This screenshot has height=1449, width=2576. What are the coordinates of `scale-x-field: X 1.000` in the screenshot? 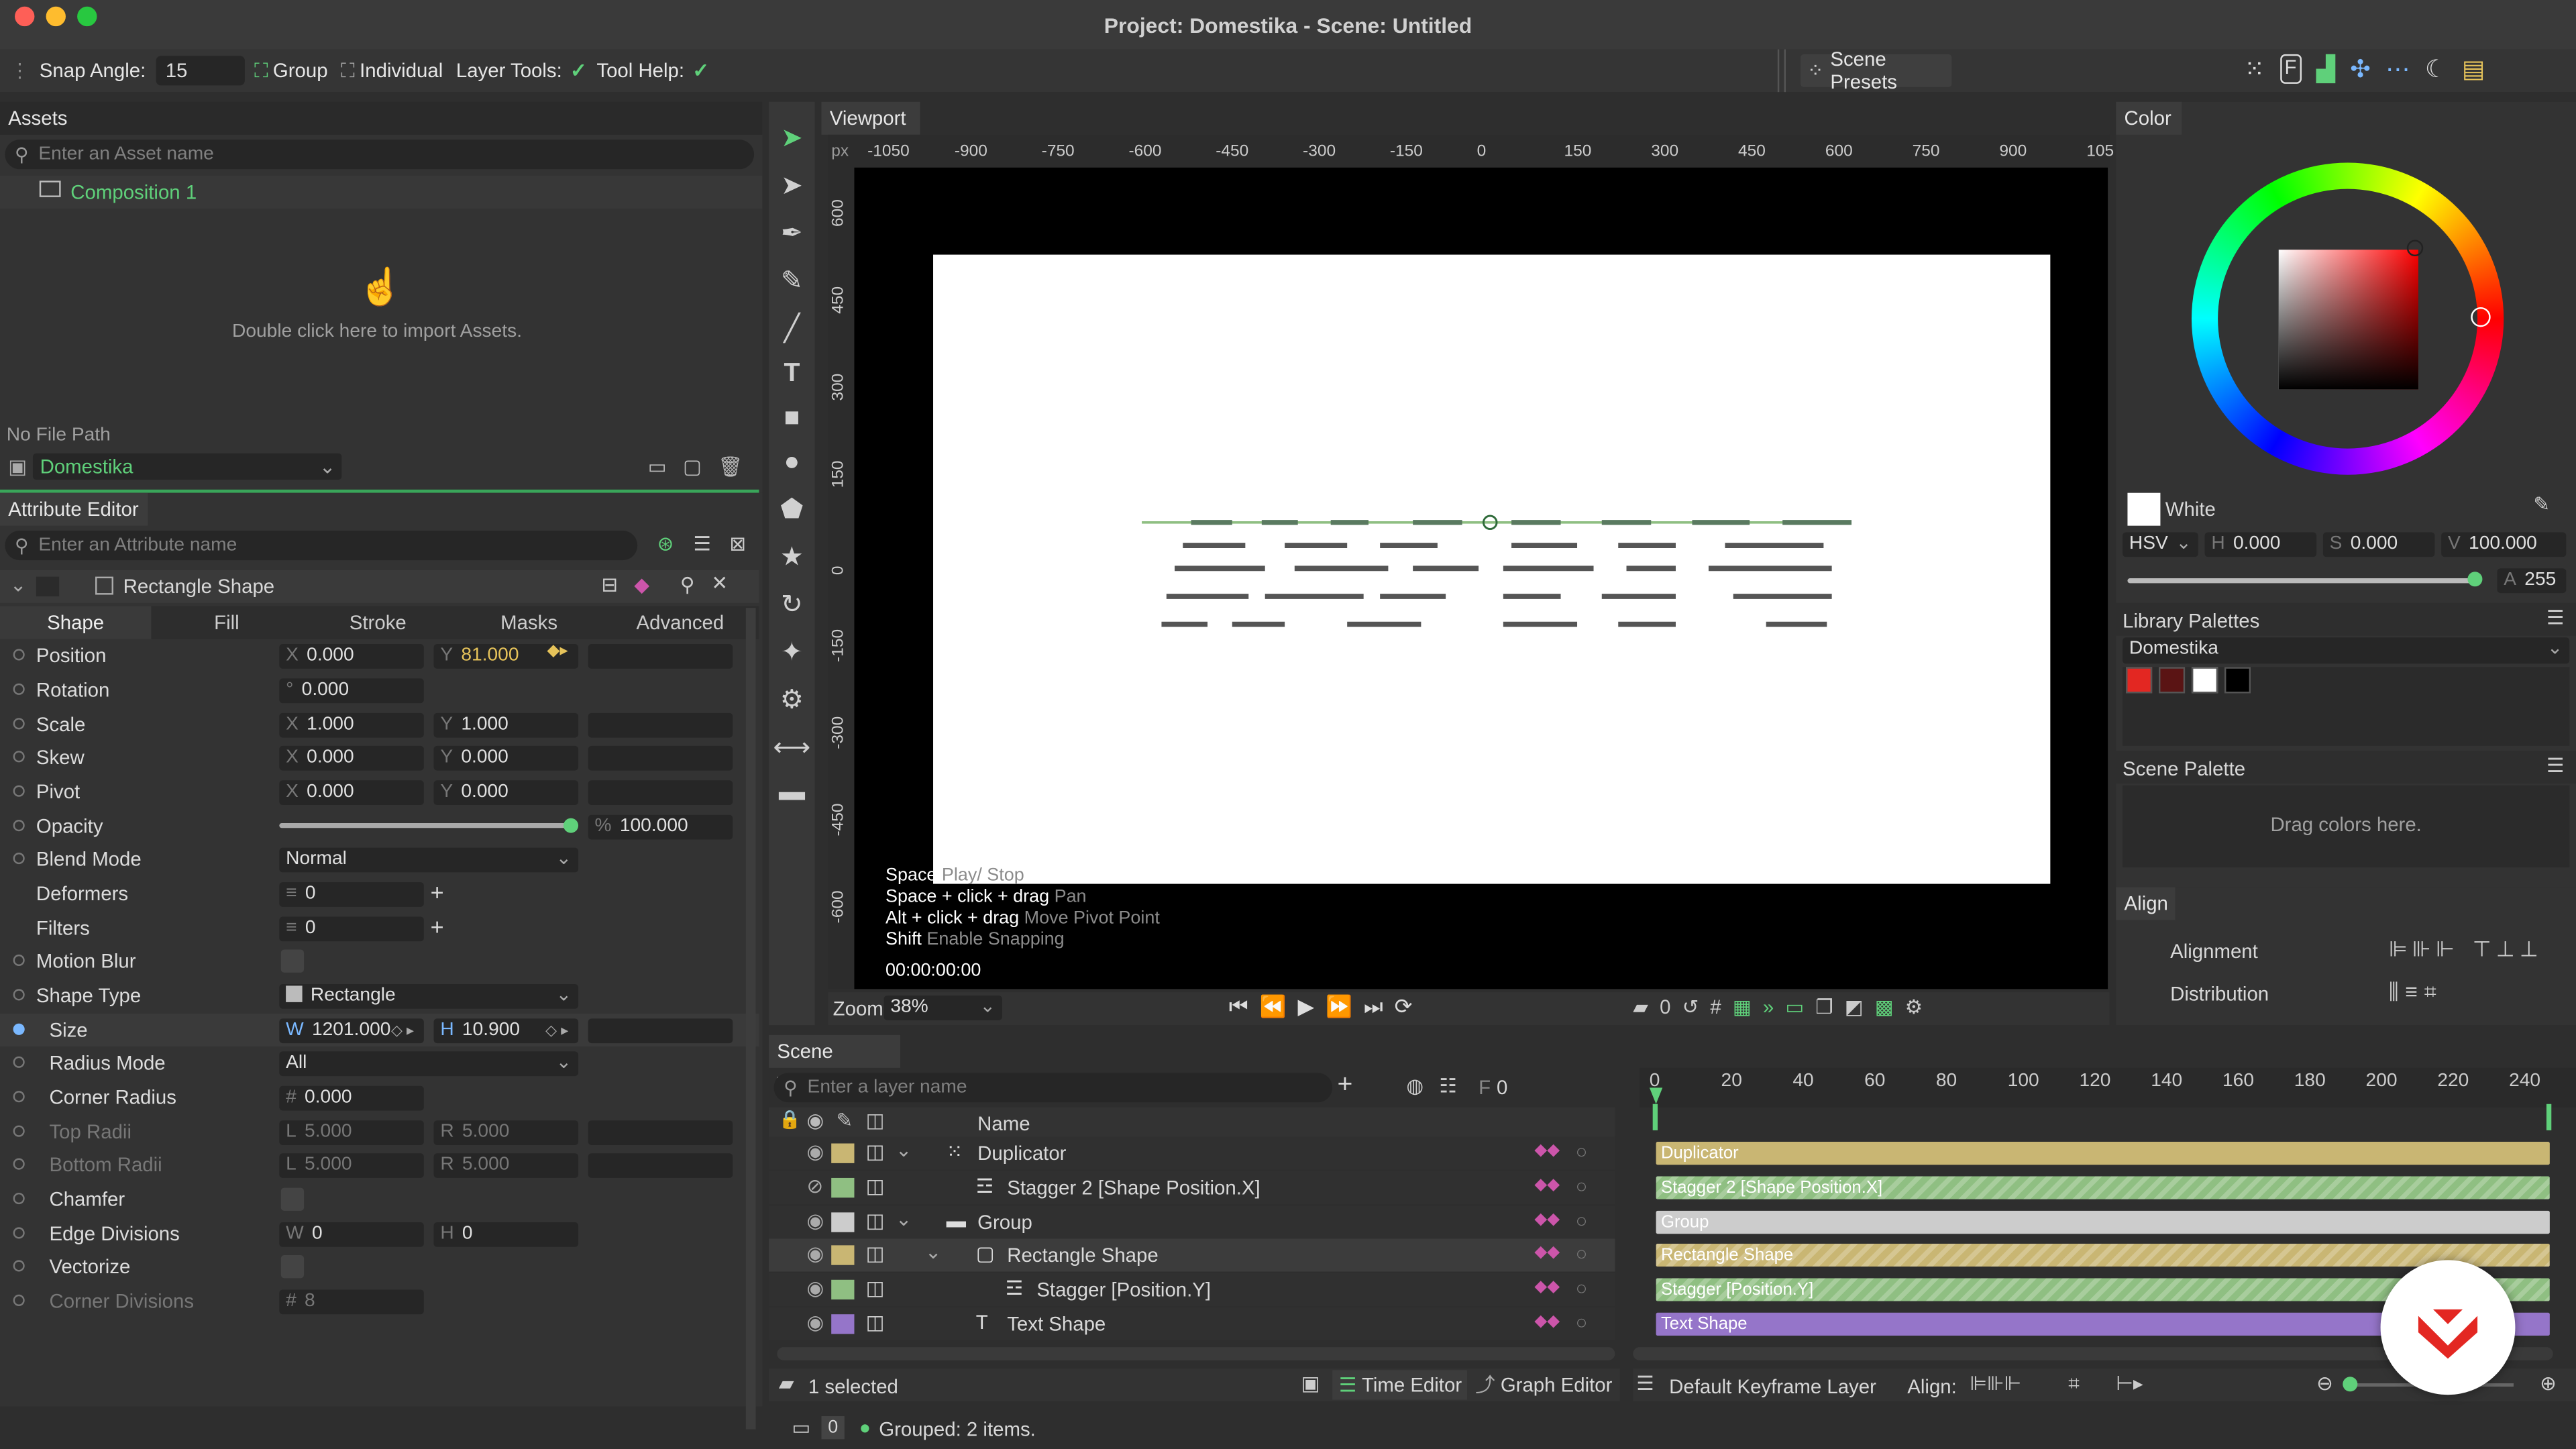 It's located at (351, 725).